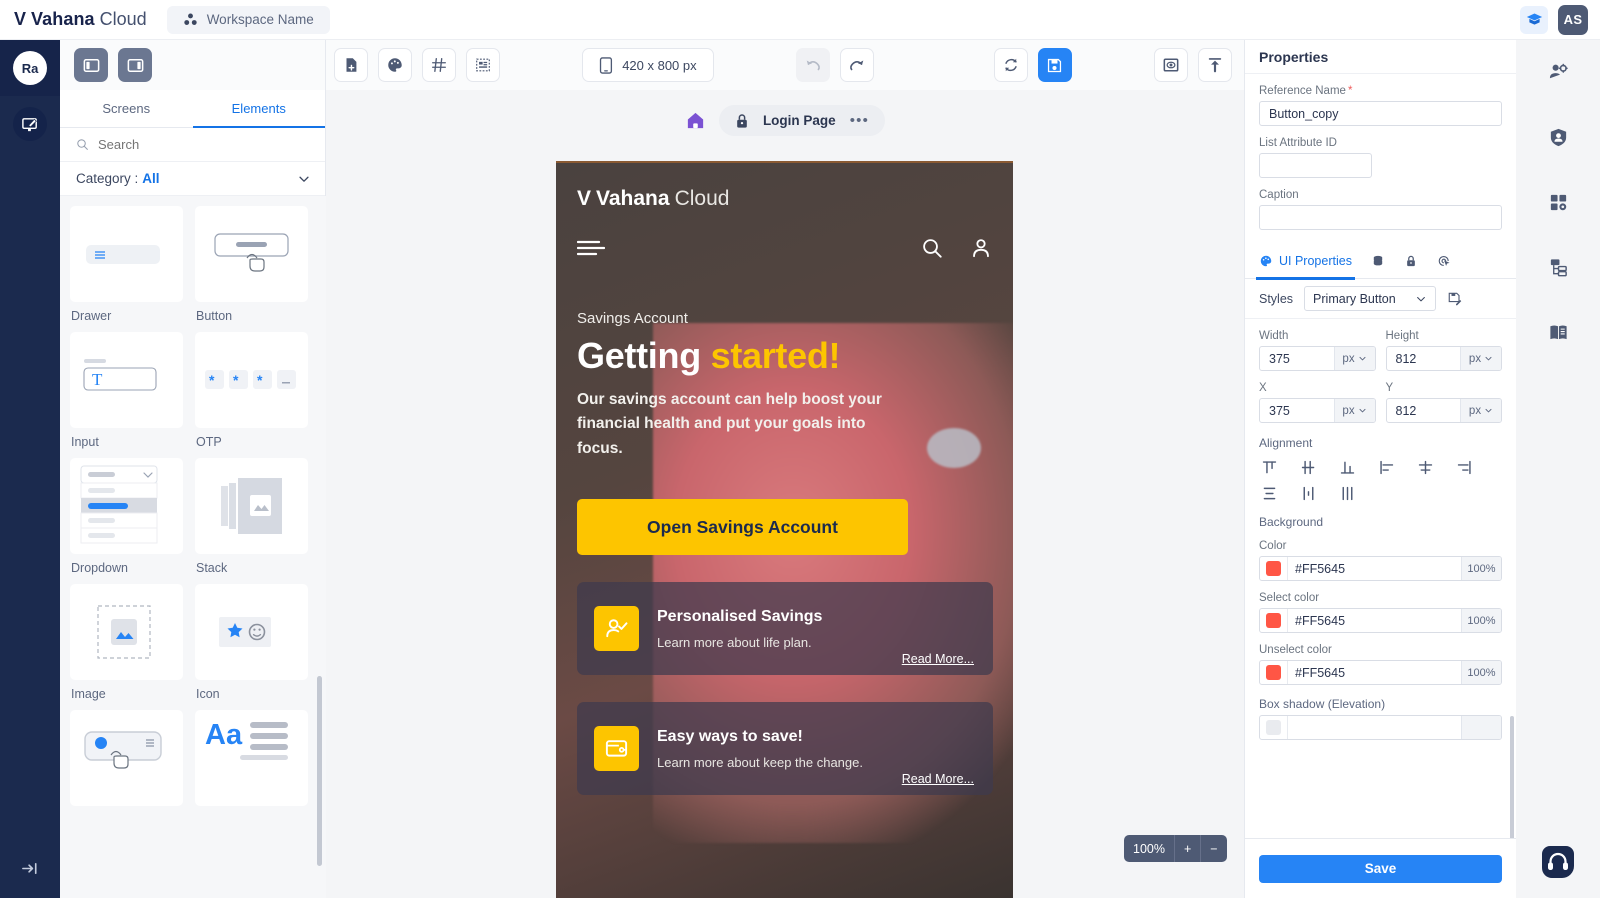 This screenshot has width=1600, height=898. I want to click on rail-item-user-settings, so click(1558, 72).